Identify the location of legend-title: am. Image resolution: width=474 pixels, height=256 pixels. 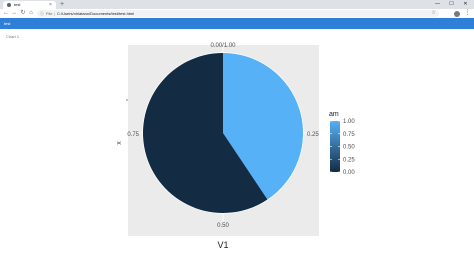
(334, 114).